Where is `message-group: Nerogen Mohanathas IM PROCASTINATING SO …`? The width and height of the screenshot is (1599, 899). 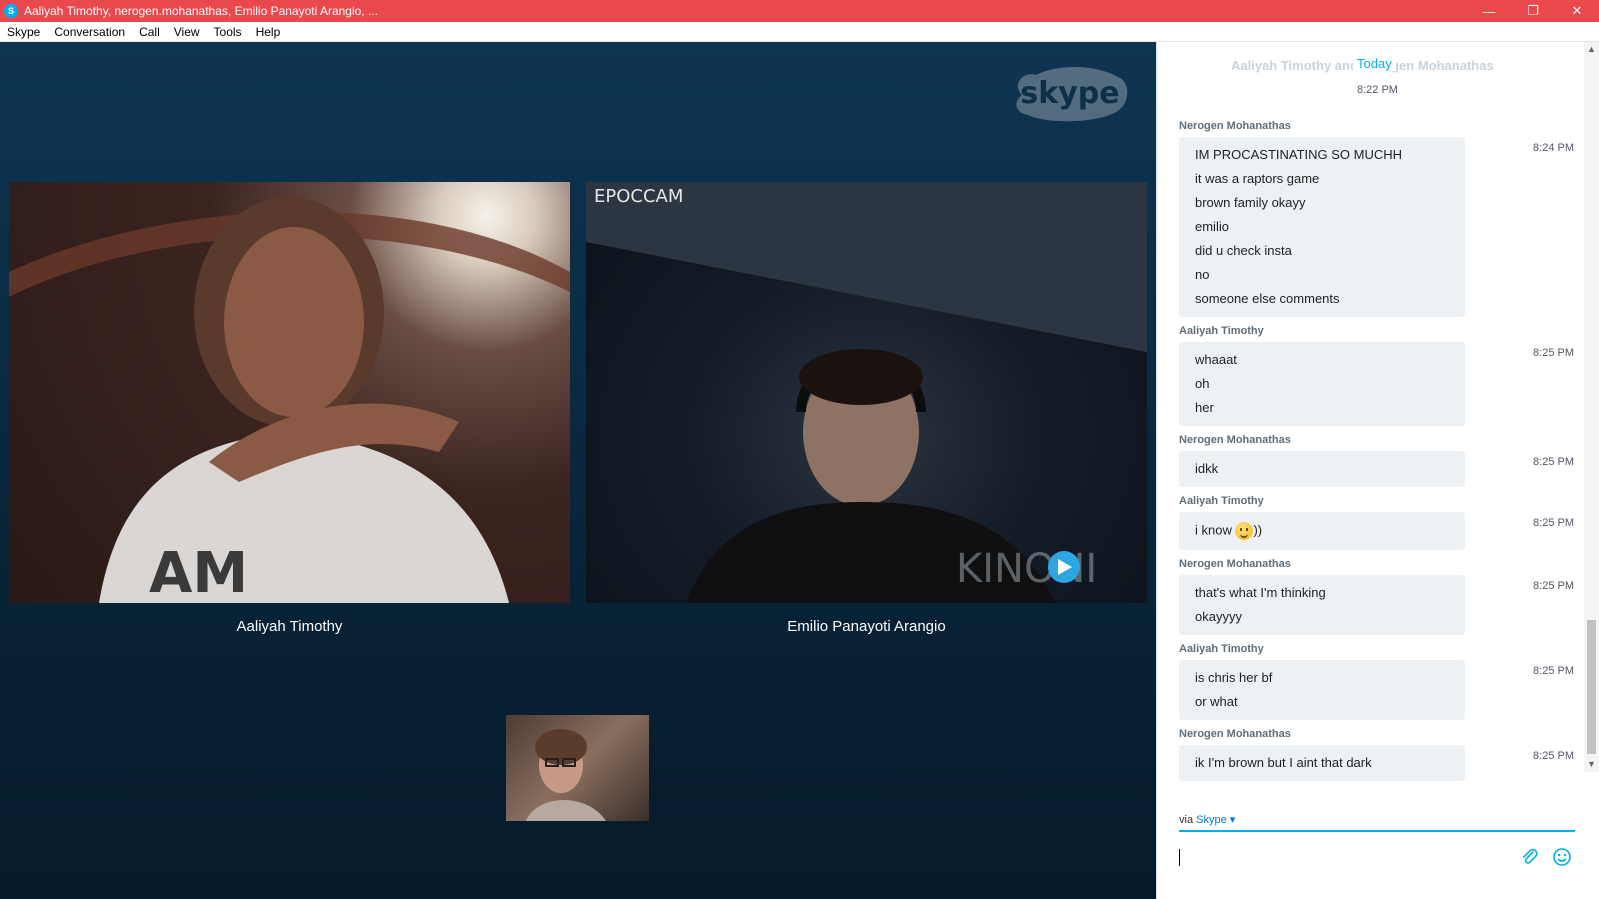
message-group: Nerogen Mohanathas IM PROCASTINATING SO … is located at coordinates (1376, 218).